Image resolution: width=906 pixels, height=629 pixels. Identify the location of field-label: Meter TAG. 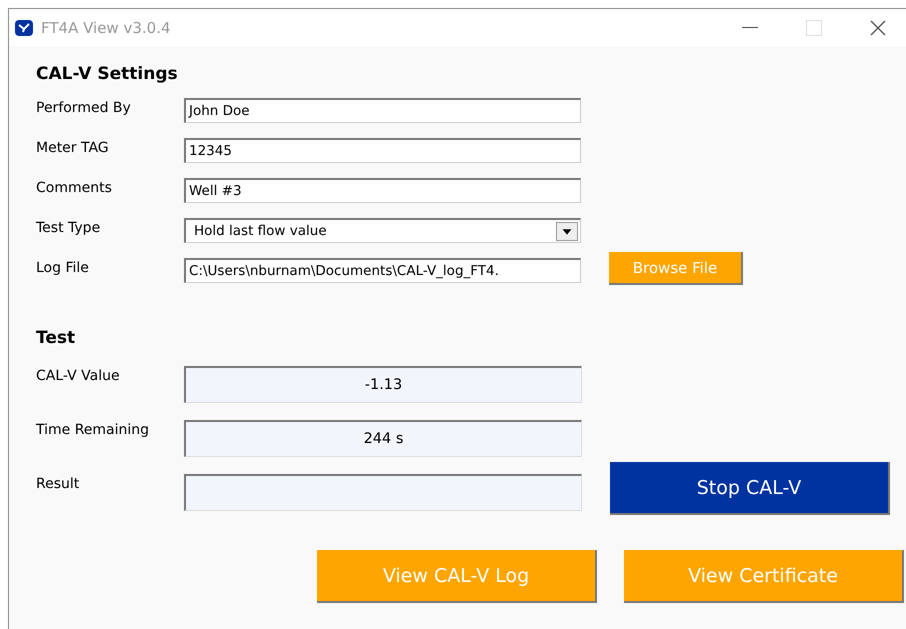
(73, 148).